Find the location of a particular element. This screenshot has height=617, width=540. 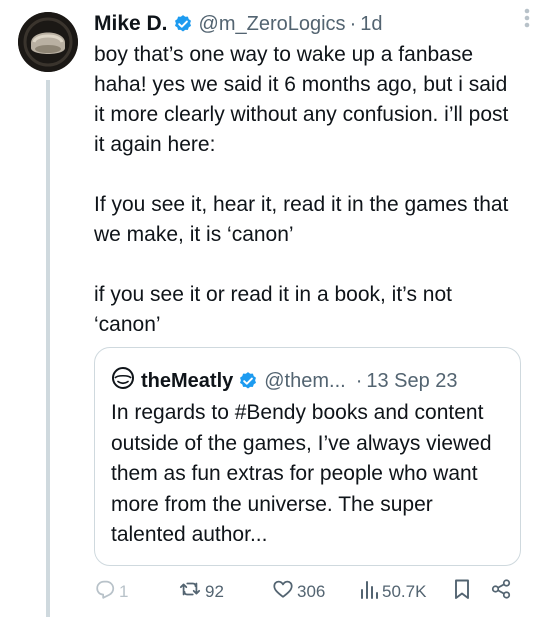

bookmark-icon is located at coordinates (462, 591).